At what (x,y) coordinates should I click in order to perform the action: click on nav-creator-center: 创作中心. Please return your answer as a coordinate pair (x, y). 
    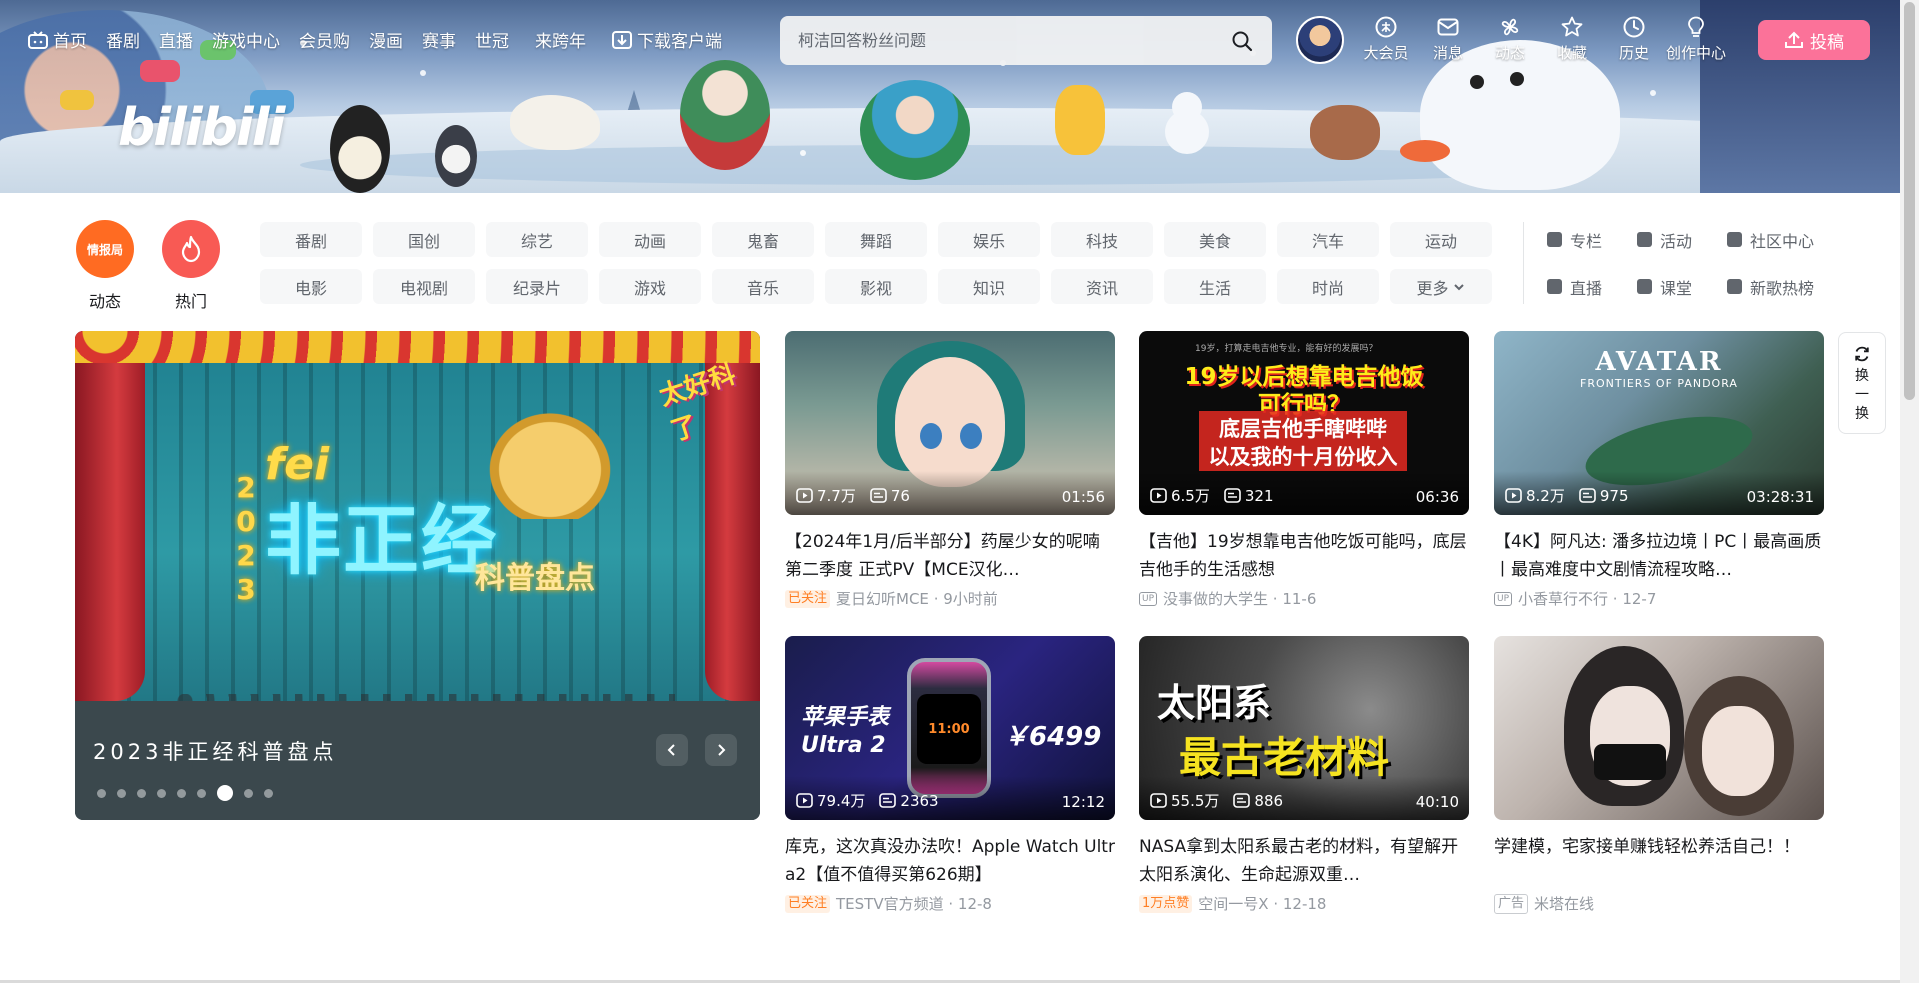
    Looking at the image, I should click on (1696, 39).